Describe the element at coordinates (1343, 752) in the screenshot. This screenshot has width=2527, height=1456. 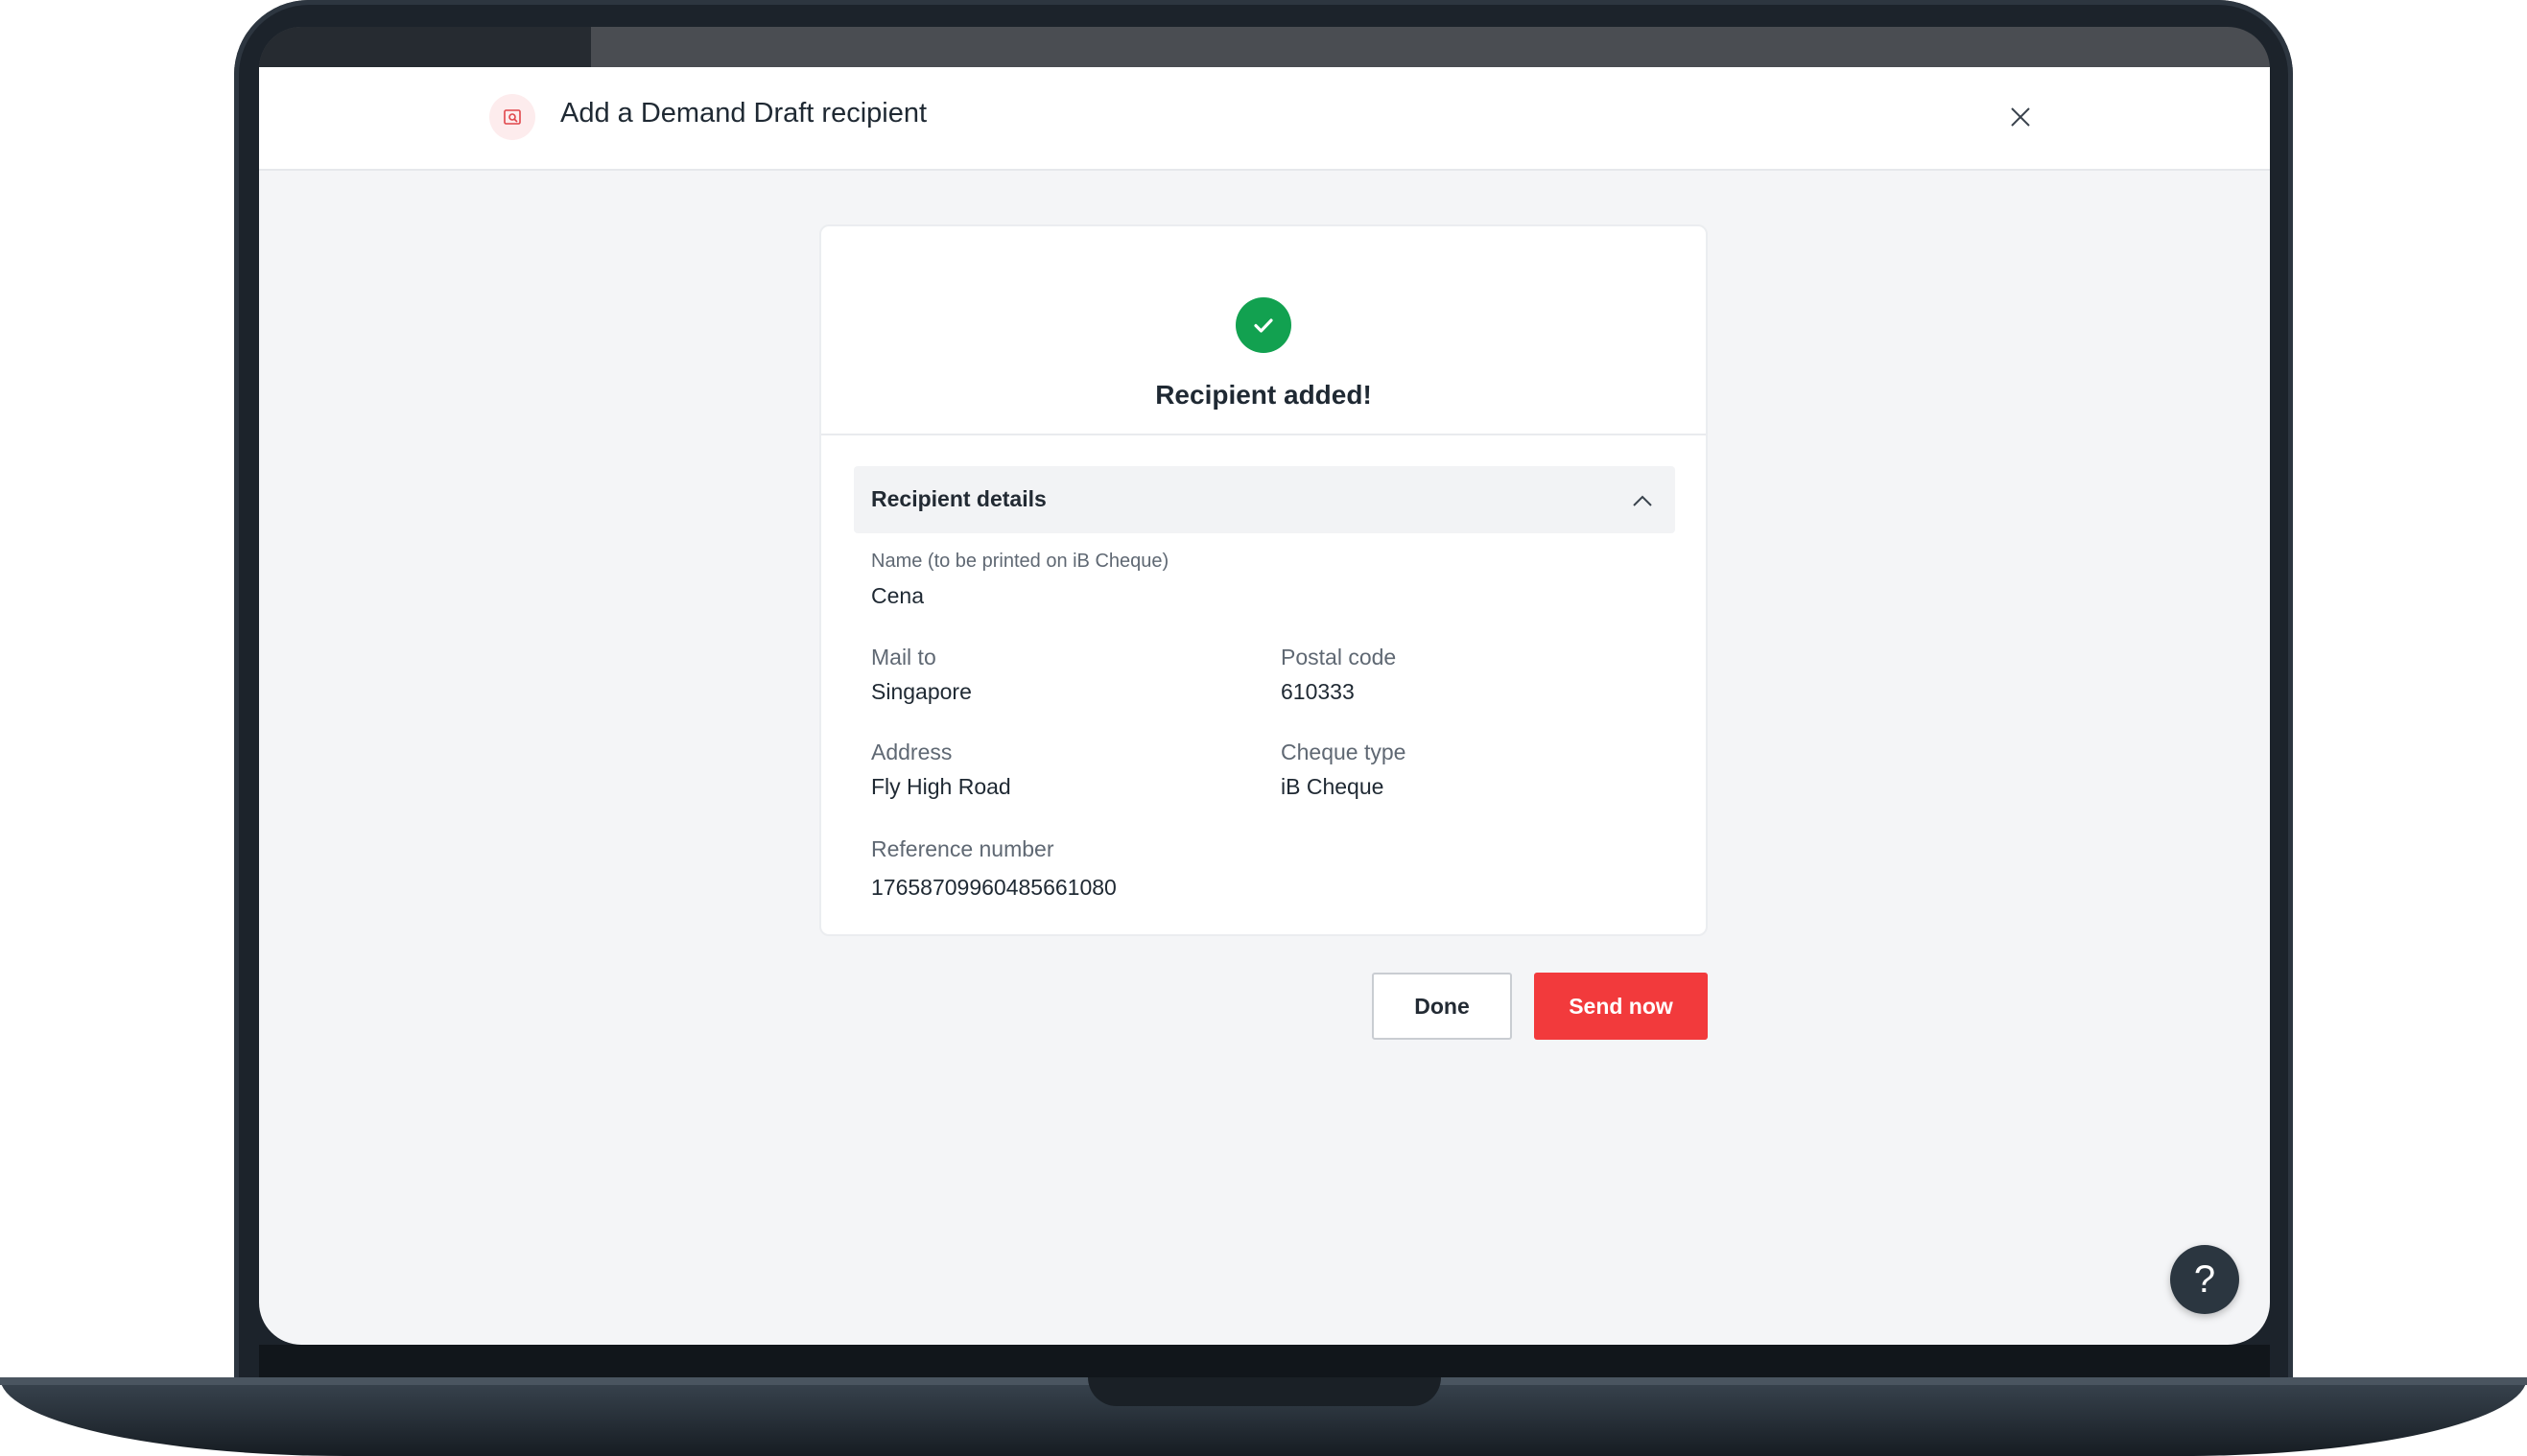
I see `cheque-type-label: Cheque type` at that location.